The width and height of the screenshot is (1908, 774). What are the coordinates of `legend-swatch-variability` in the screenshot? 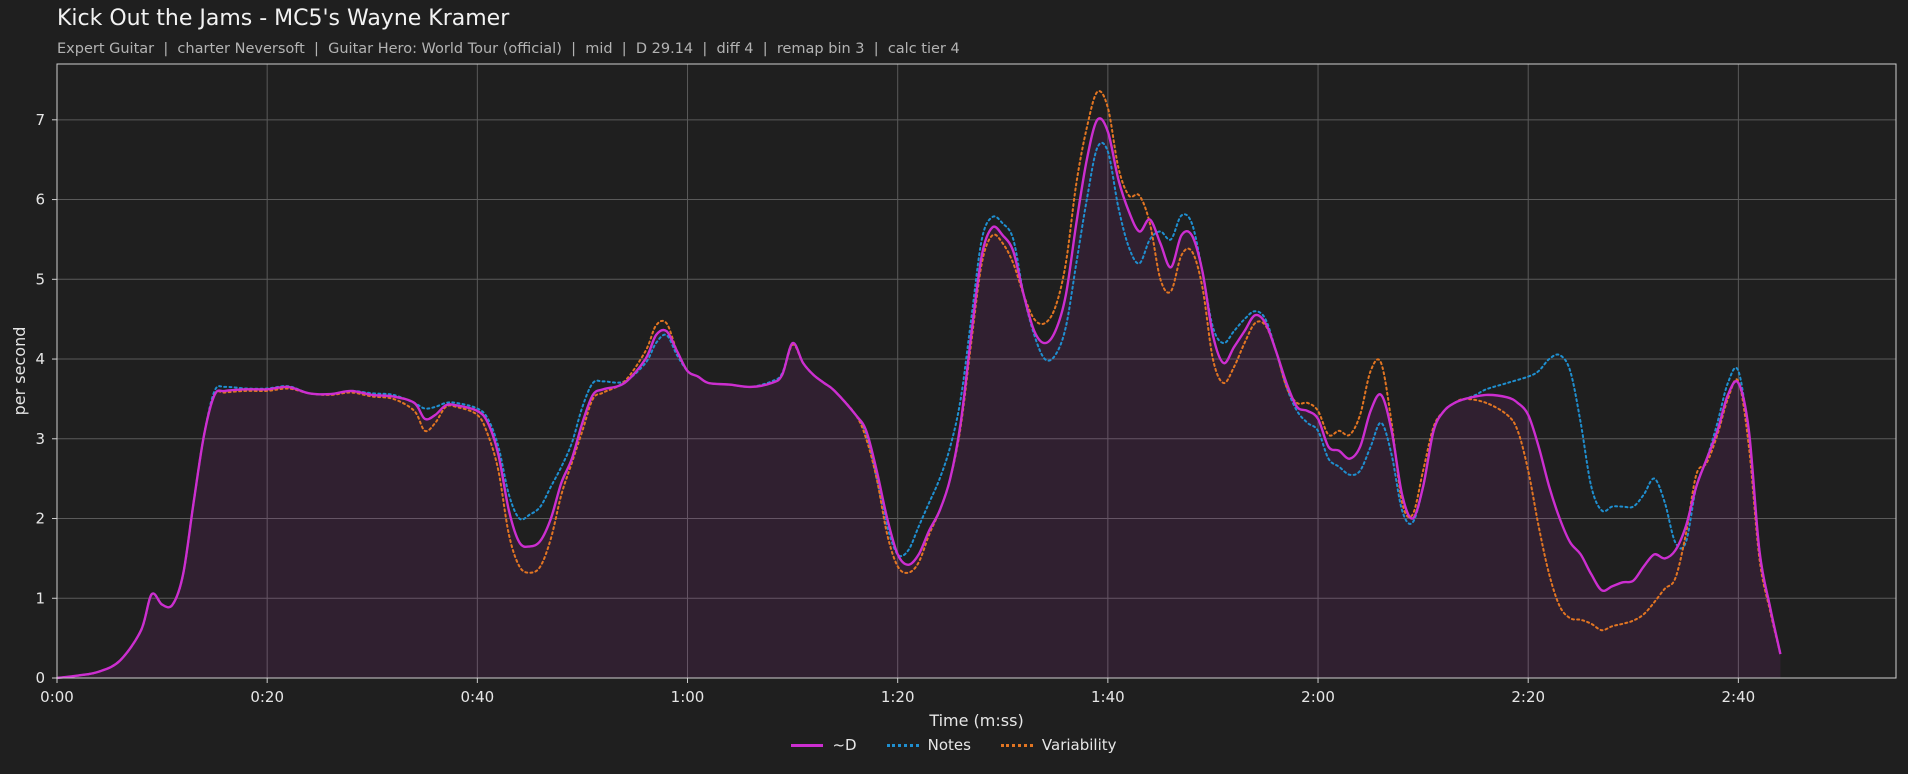 It's located at (1016, 745).